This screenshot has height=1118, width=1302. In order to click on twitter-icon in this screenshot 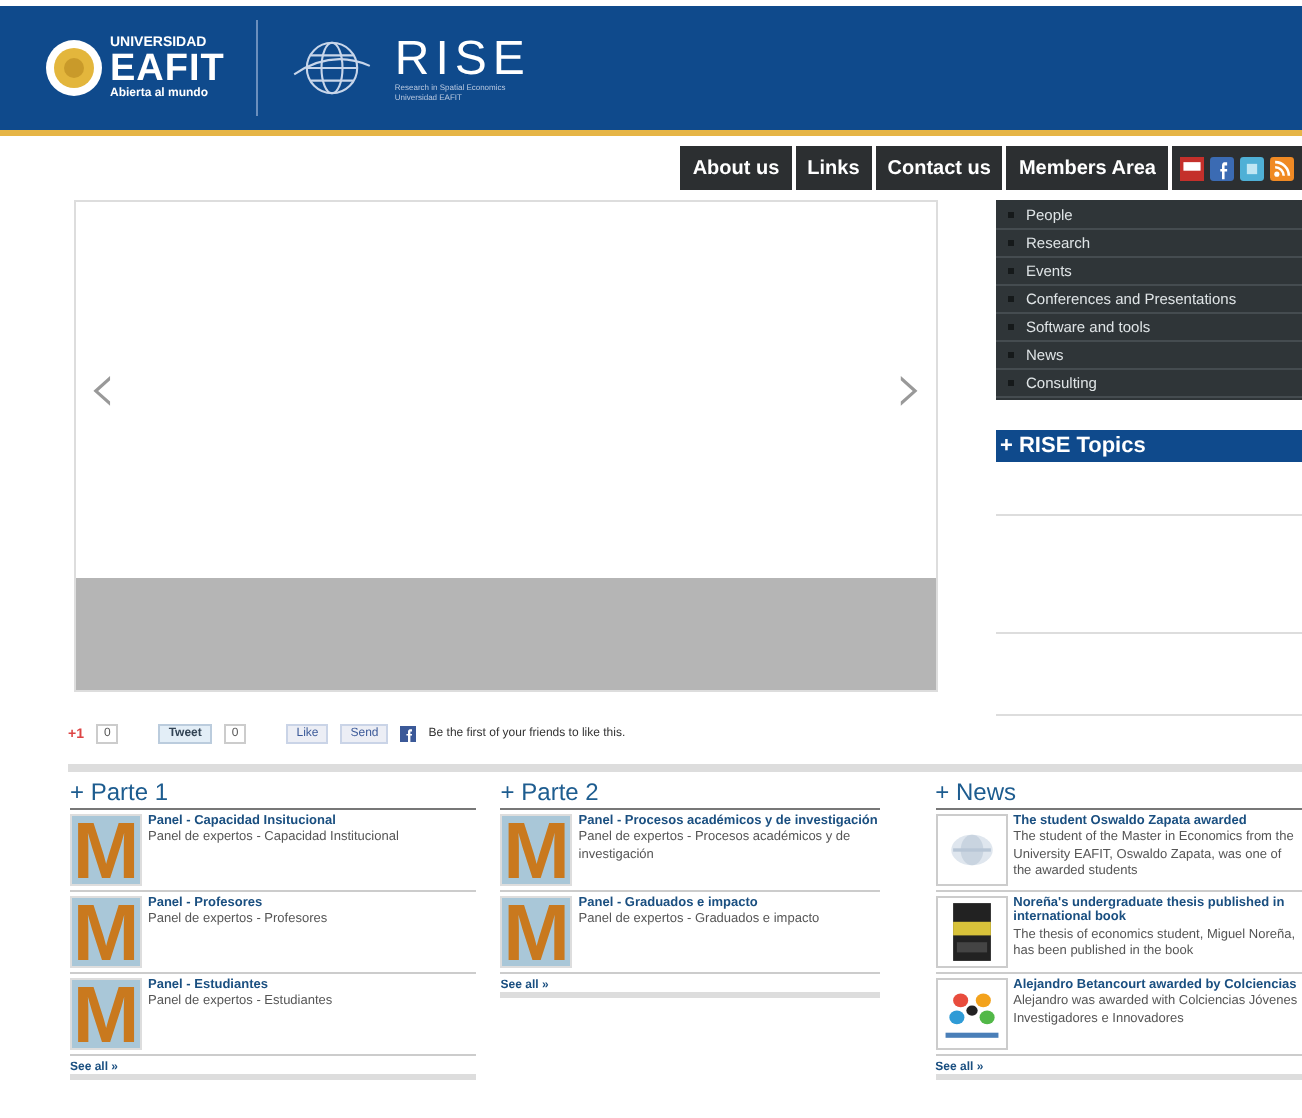, I will do `click(1252, 168)`.